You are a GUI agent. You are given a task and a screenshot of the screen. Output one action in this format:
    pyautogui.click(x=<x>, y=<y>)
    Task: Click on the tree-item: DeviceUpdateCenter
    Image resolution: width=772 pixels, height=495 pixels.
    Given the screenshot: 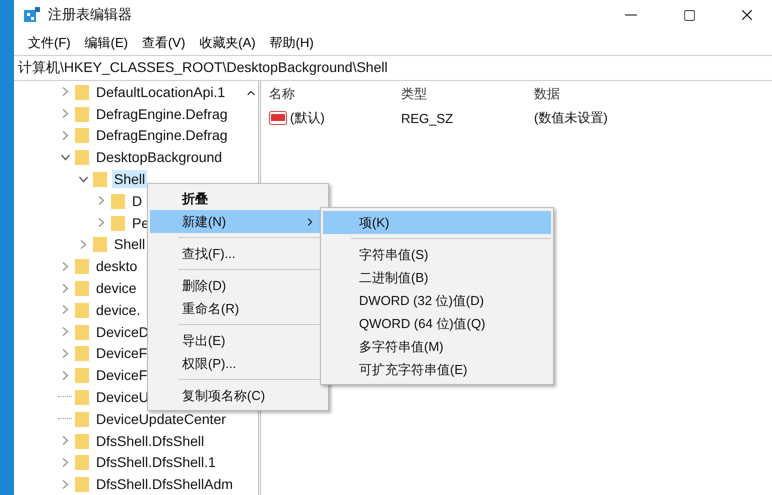 What is the action you would take?
    pyautogui.click(x=143, y=419)
    